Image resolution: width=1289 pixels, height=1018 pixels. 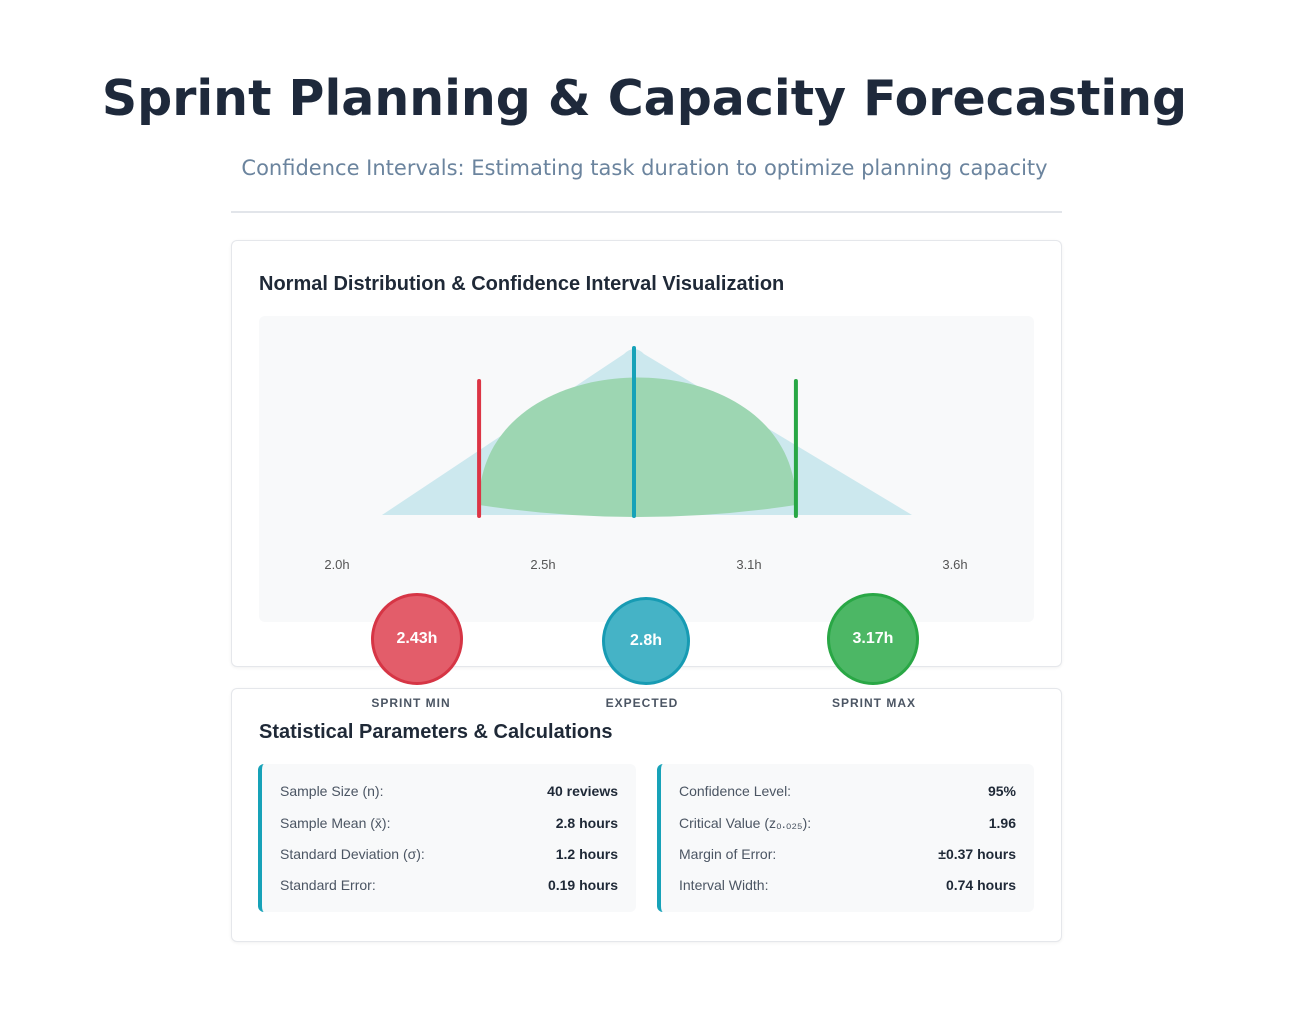 What do you see at coordinates (646, 212) in the screenshot?
I see `header-divider` at bounding box center [646, 212].